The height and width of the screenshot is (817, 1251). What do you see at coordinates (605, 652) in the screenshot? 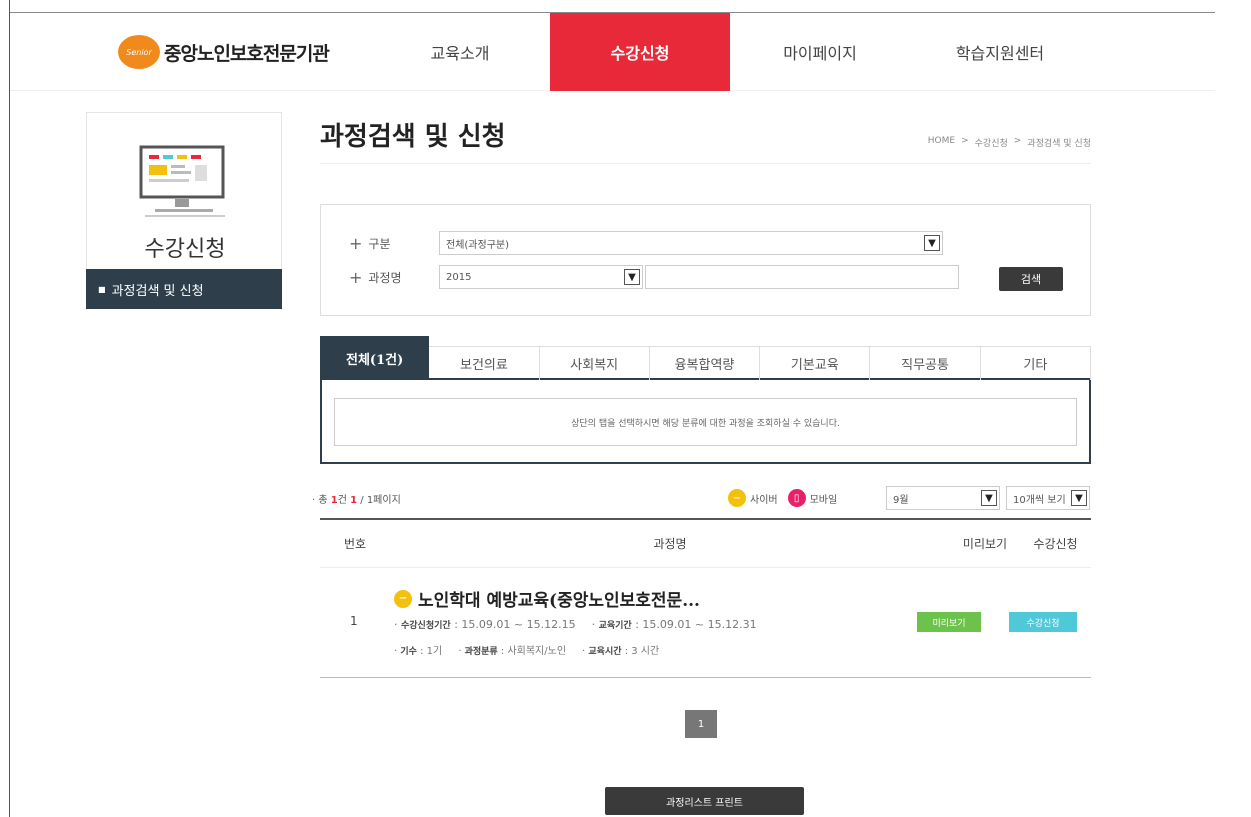
I see `hours-label: 교육시간` at bounding box center [605, 652].